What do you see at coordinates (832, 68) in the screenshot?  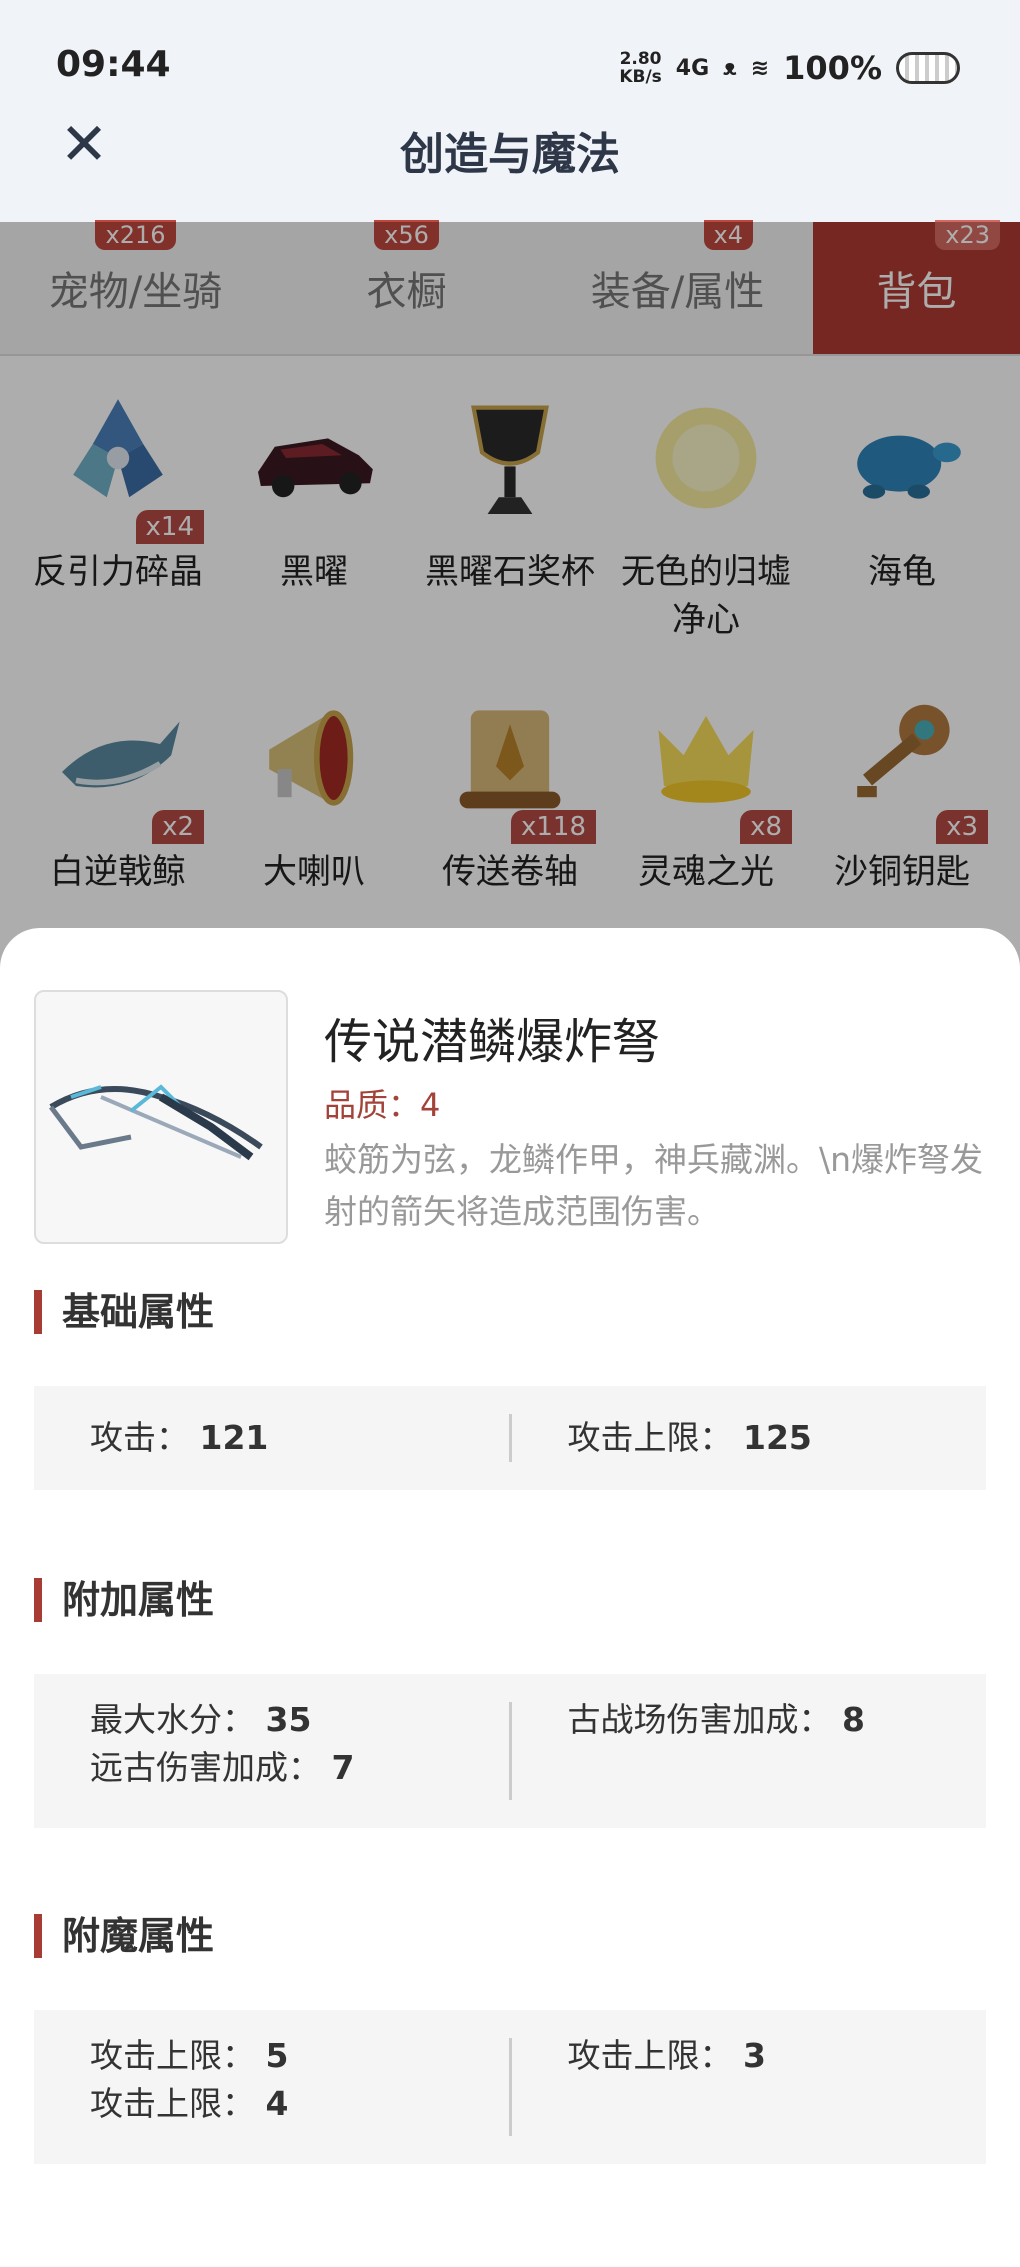 I see `battery-percent: 100%` at bounding box center [832, 68].